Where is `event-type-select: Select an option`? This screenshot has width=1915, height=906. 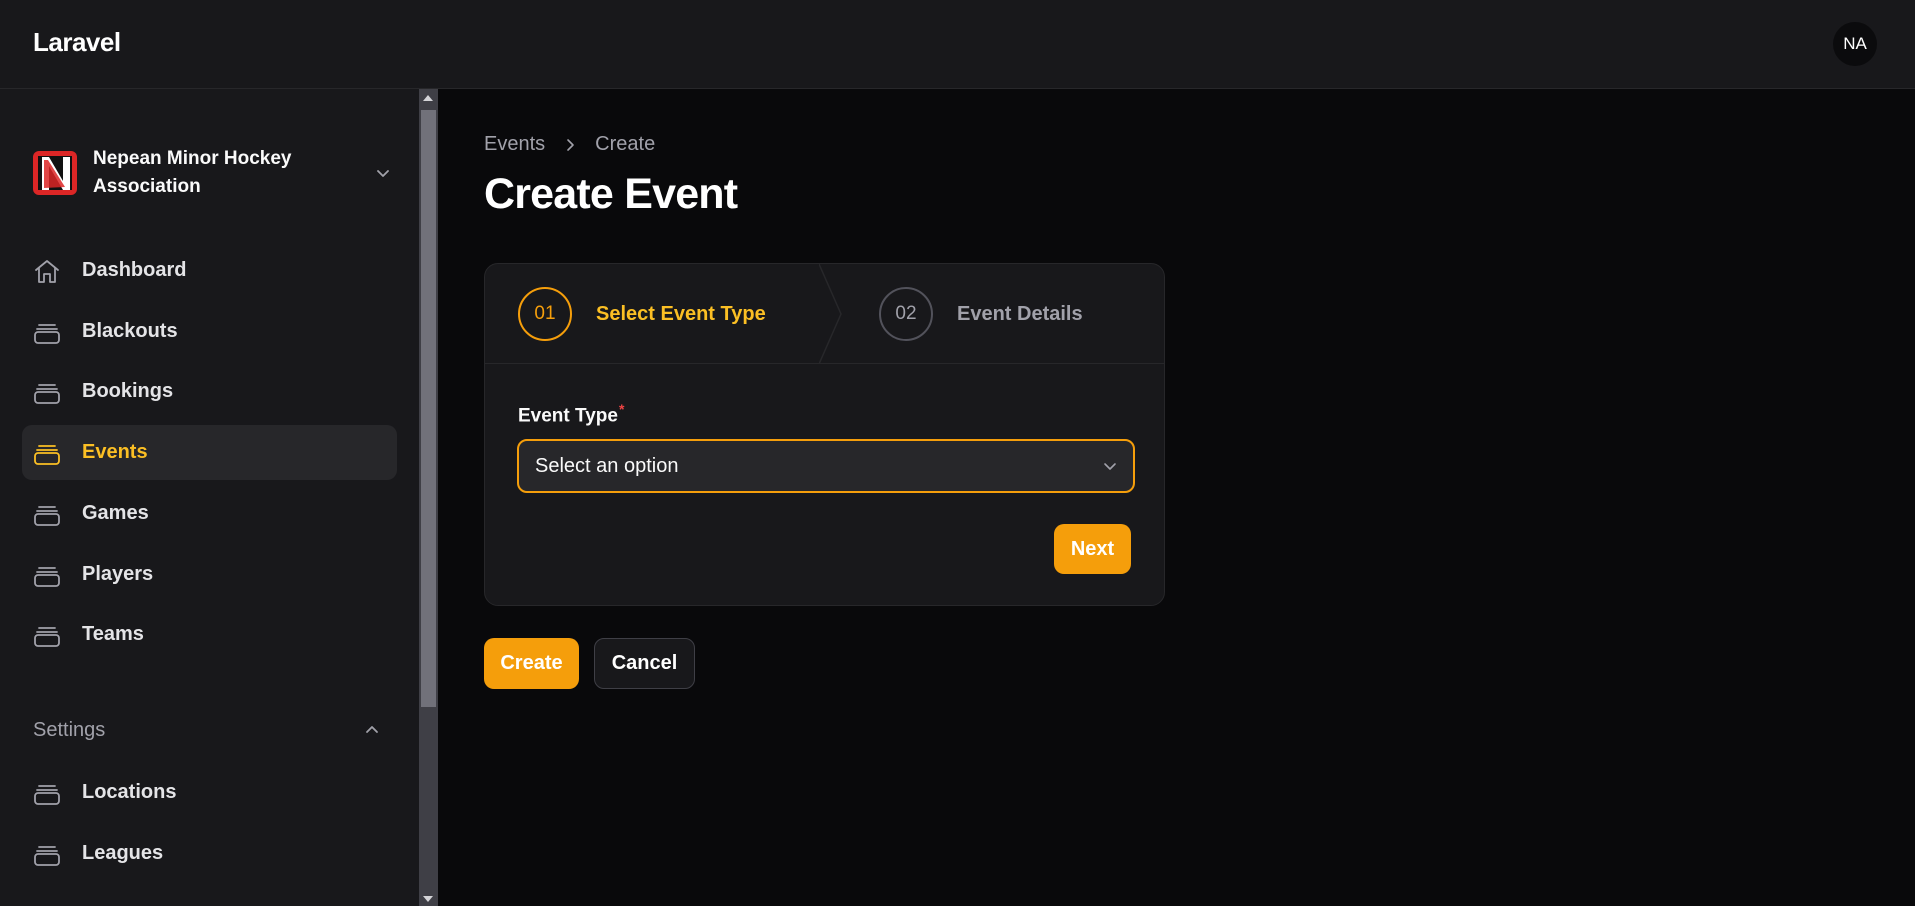 event-type-select: Select an option is located at coordinates (826, 466).